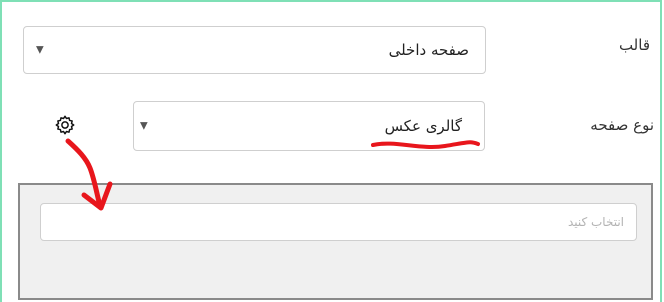 The width and height of the screenshot is (664, 302). I want to click on gear-icon, so click(65, 125).